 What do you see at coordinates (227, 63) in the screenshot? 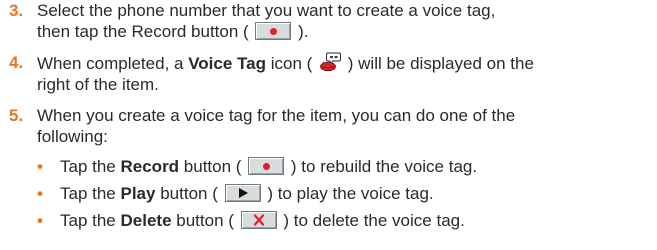
I see `step-4-bold-term: Voice Tag` at bounding box center [227, 63].